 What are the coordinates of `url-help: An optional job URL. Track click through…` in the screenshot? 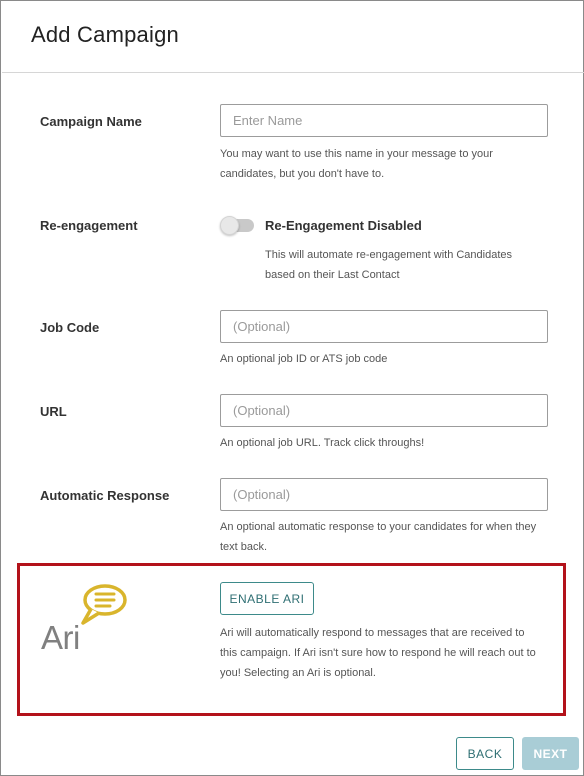 It's located at (322, 443).